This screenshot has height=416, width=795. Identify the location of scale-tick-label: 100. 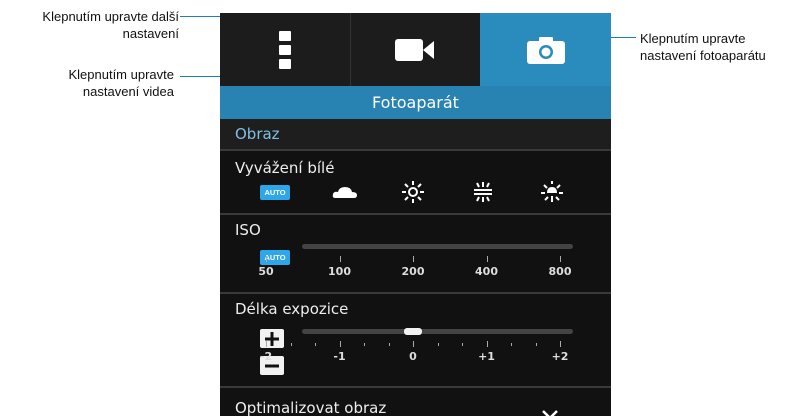
(339, 271).